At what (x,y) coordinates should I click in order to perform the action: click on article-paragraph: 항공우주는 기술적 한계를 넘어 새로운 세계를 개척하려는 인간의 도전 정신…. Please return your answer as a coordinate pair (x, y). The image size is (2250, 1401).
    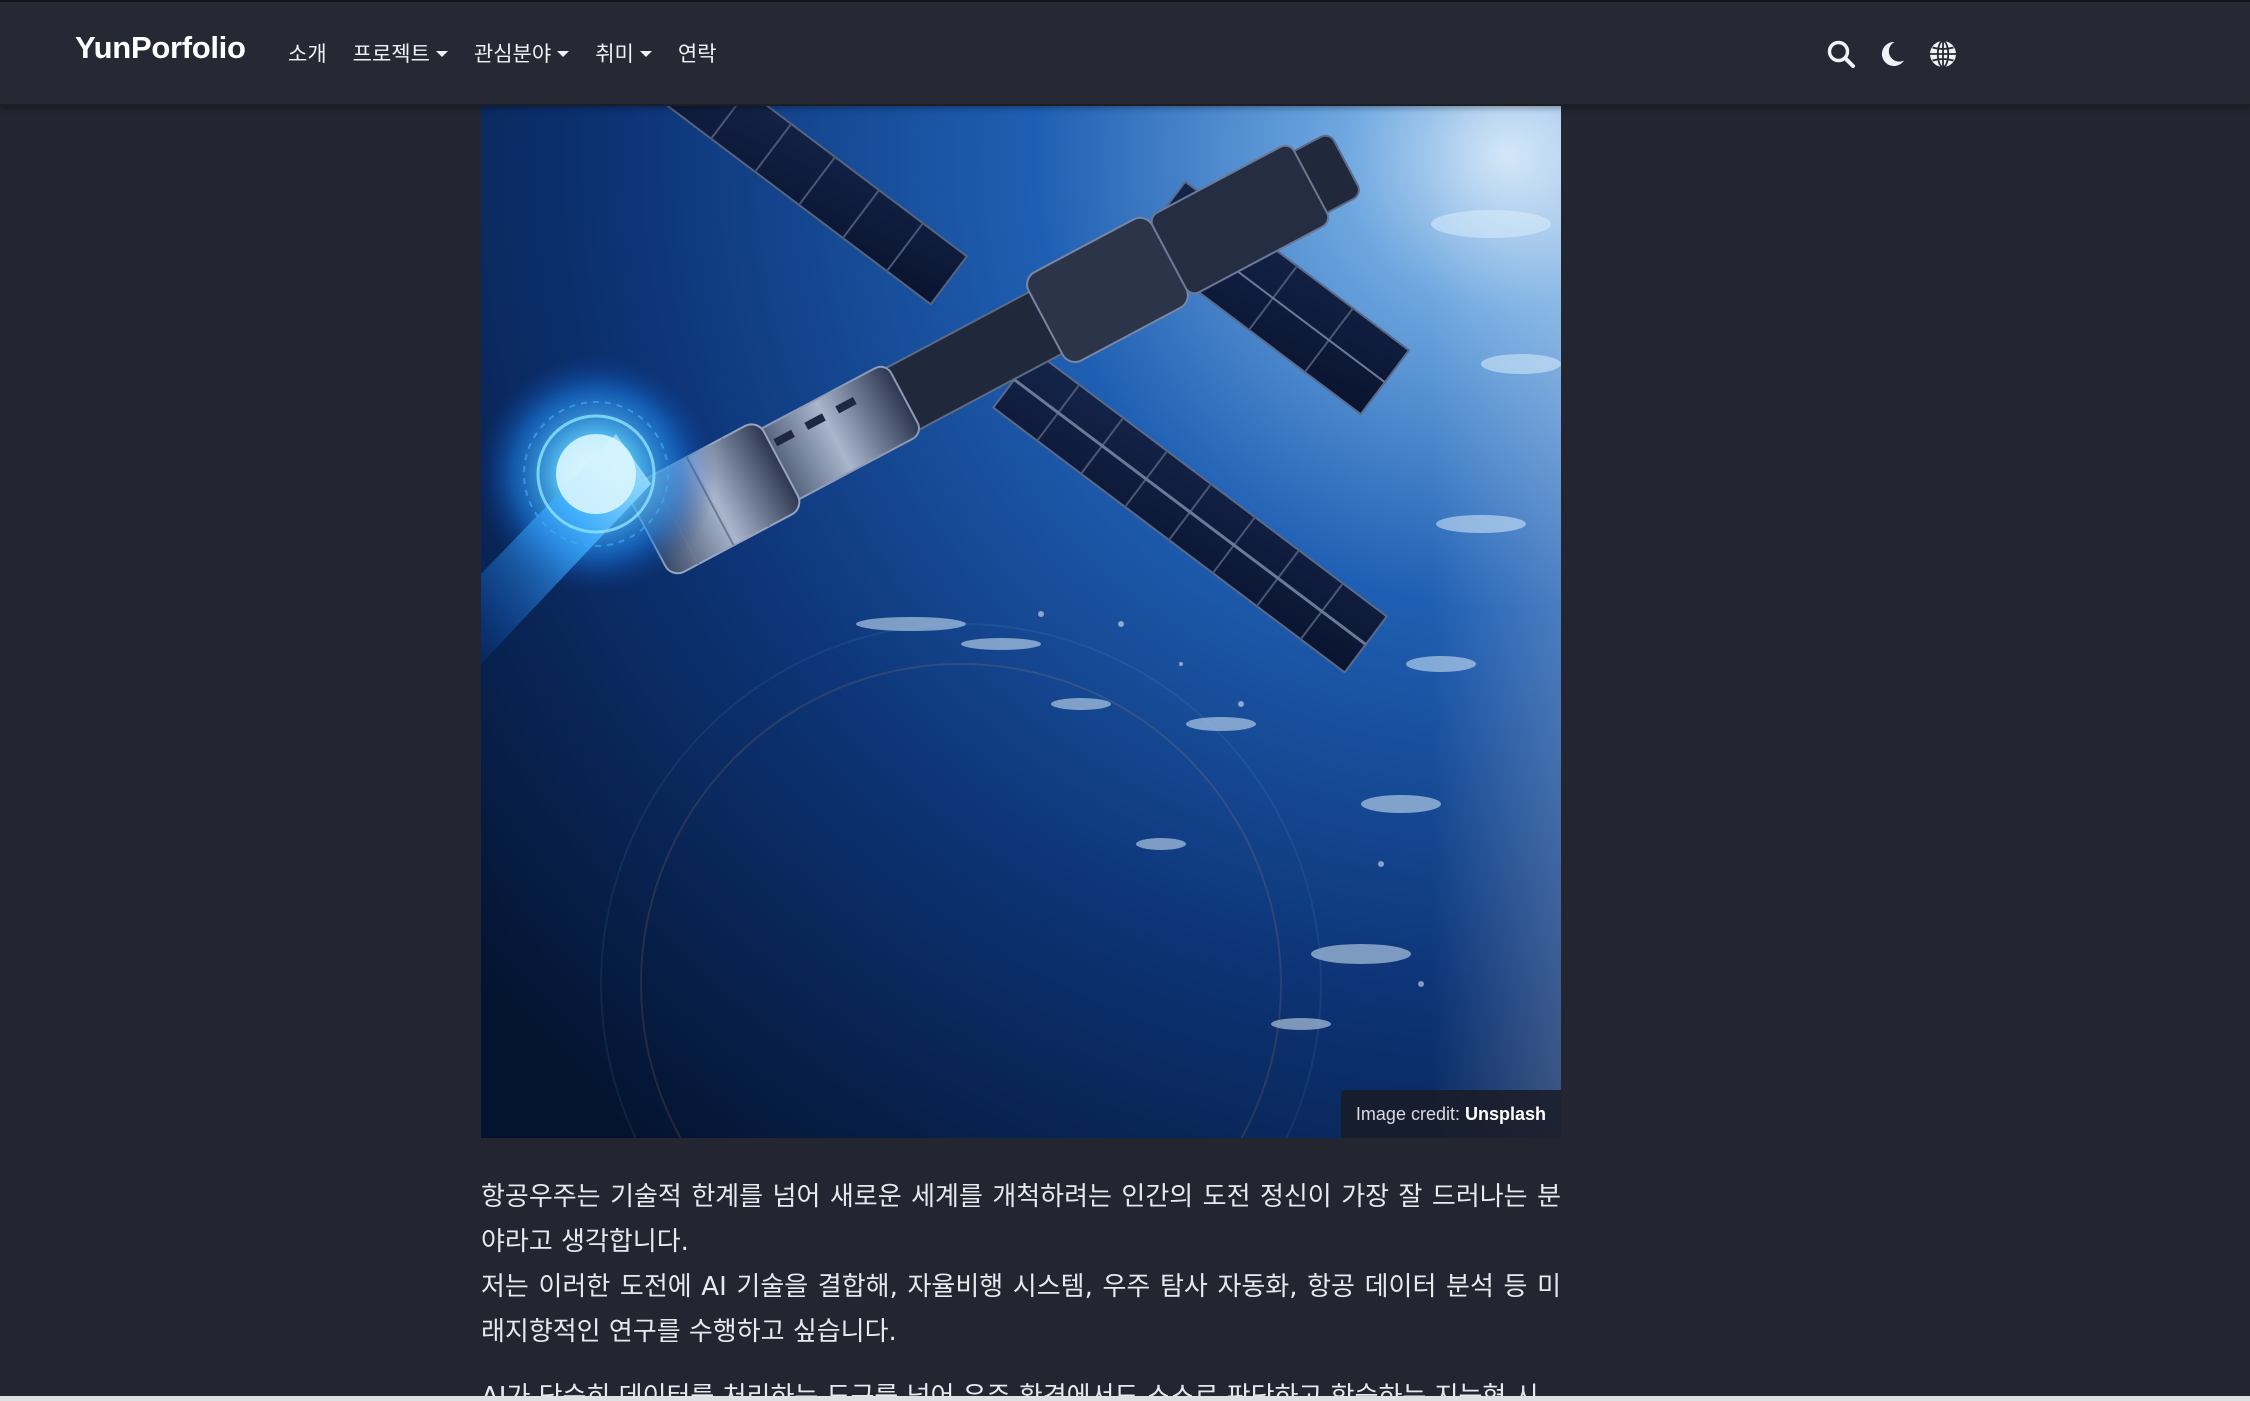
    Looking at the image, I should click on (1021, 1219).